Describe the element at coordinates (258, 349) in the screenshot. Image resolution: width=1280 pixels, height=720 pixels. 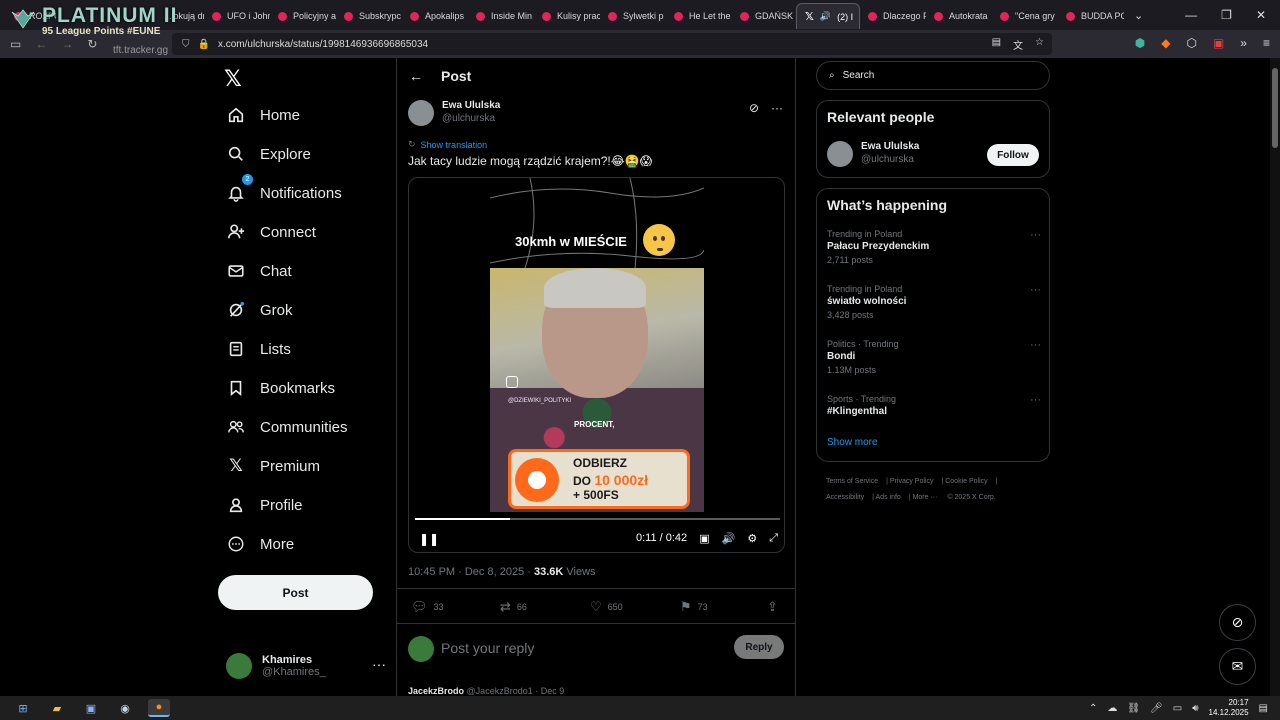
I see `nav-item-lists: Lists` at that location.